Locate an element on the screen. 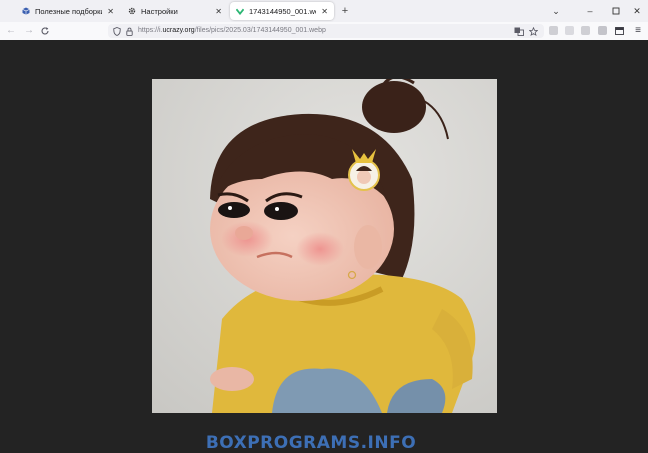 The image size is (648, 453). forward-arrow-icon: → is located at coordinates (29, 31).